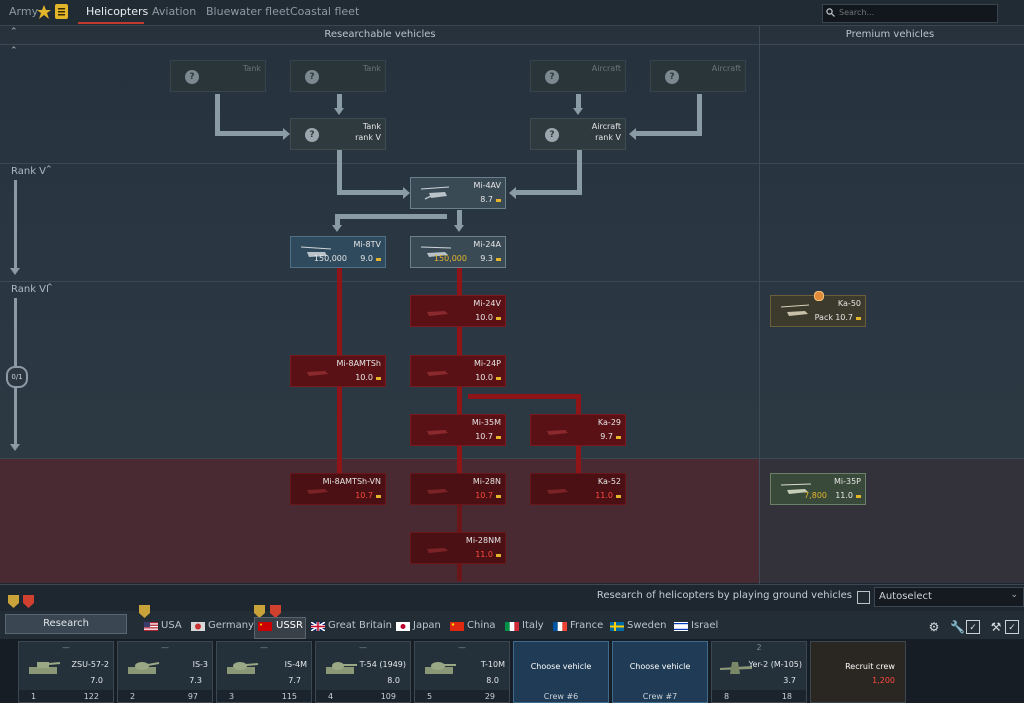  Describe the element at coordinates (704, 625) in the screenshot. I see `nation-israel: Israel` at that location.